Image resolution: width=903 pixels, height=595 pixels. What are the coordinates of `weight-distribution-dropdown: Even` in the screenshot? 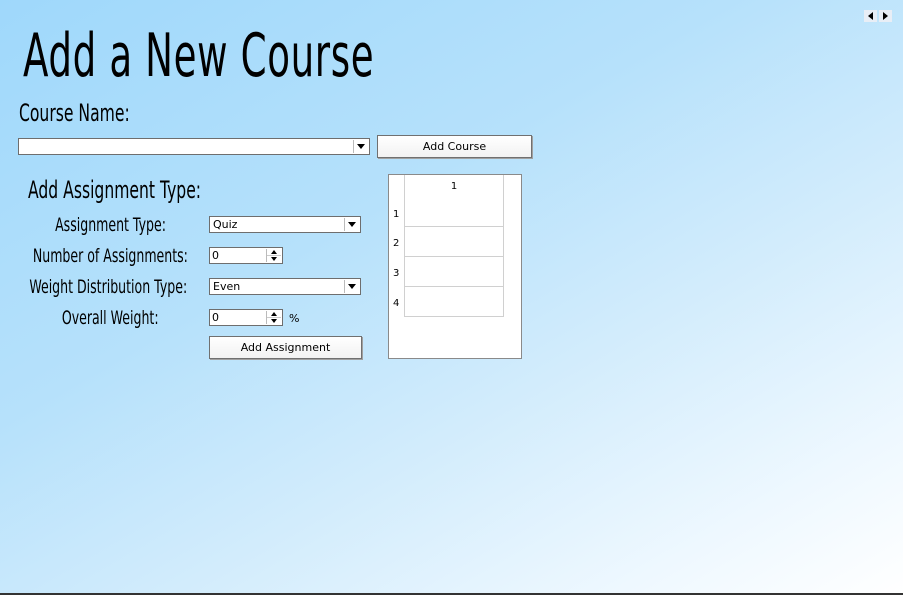 It's located at (285, 286).